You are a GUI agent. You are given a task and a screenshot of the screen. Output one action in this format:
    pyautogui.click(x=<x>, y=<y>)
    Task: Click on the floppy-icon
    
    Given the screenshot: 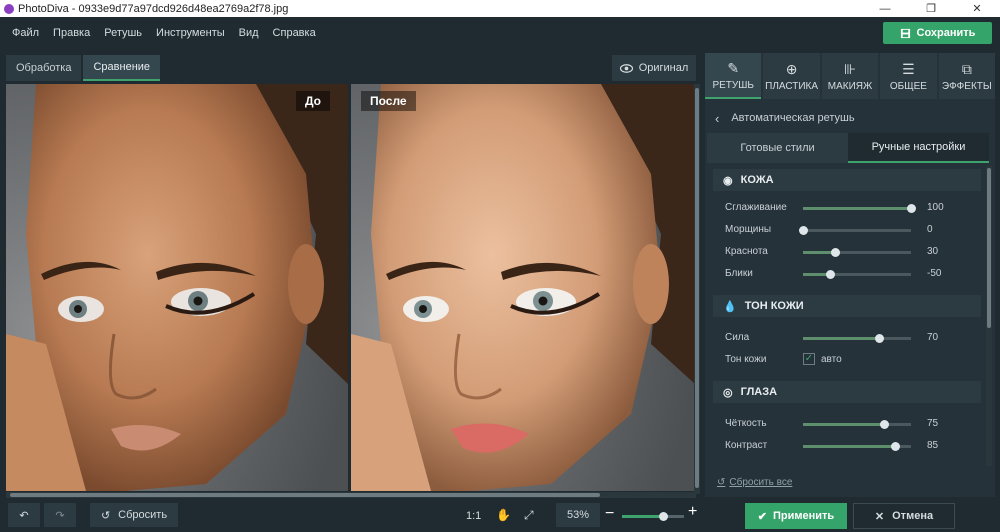 What is the action you would take?
    pyautogui.click(x=905, y=33)
    